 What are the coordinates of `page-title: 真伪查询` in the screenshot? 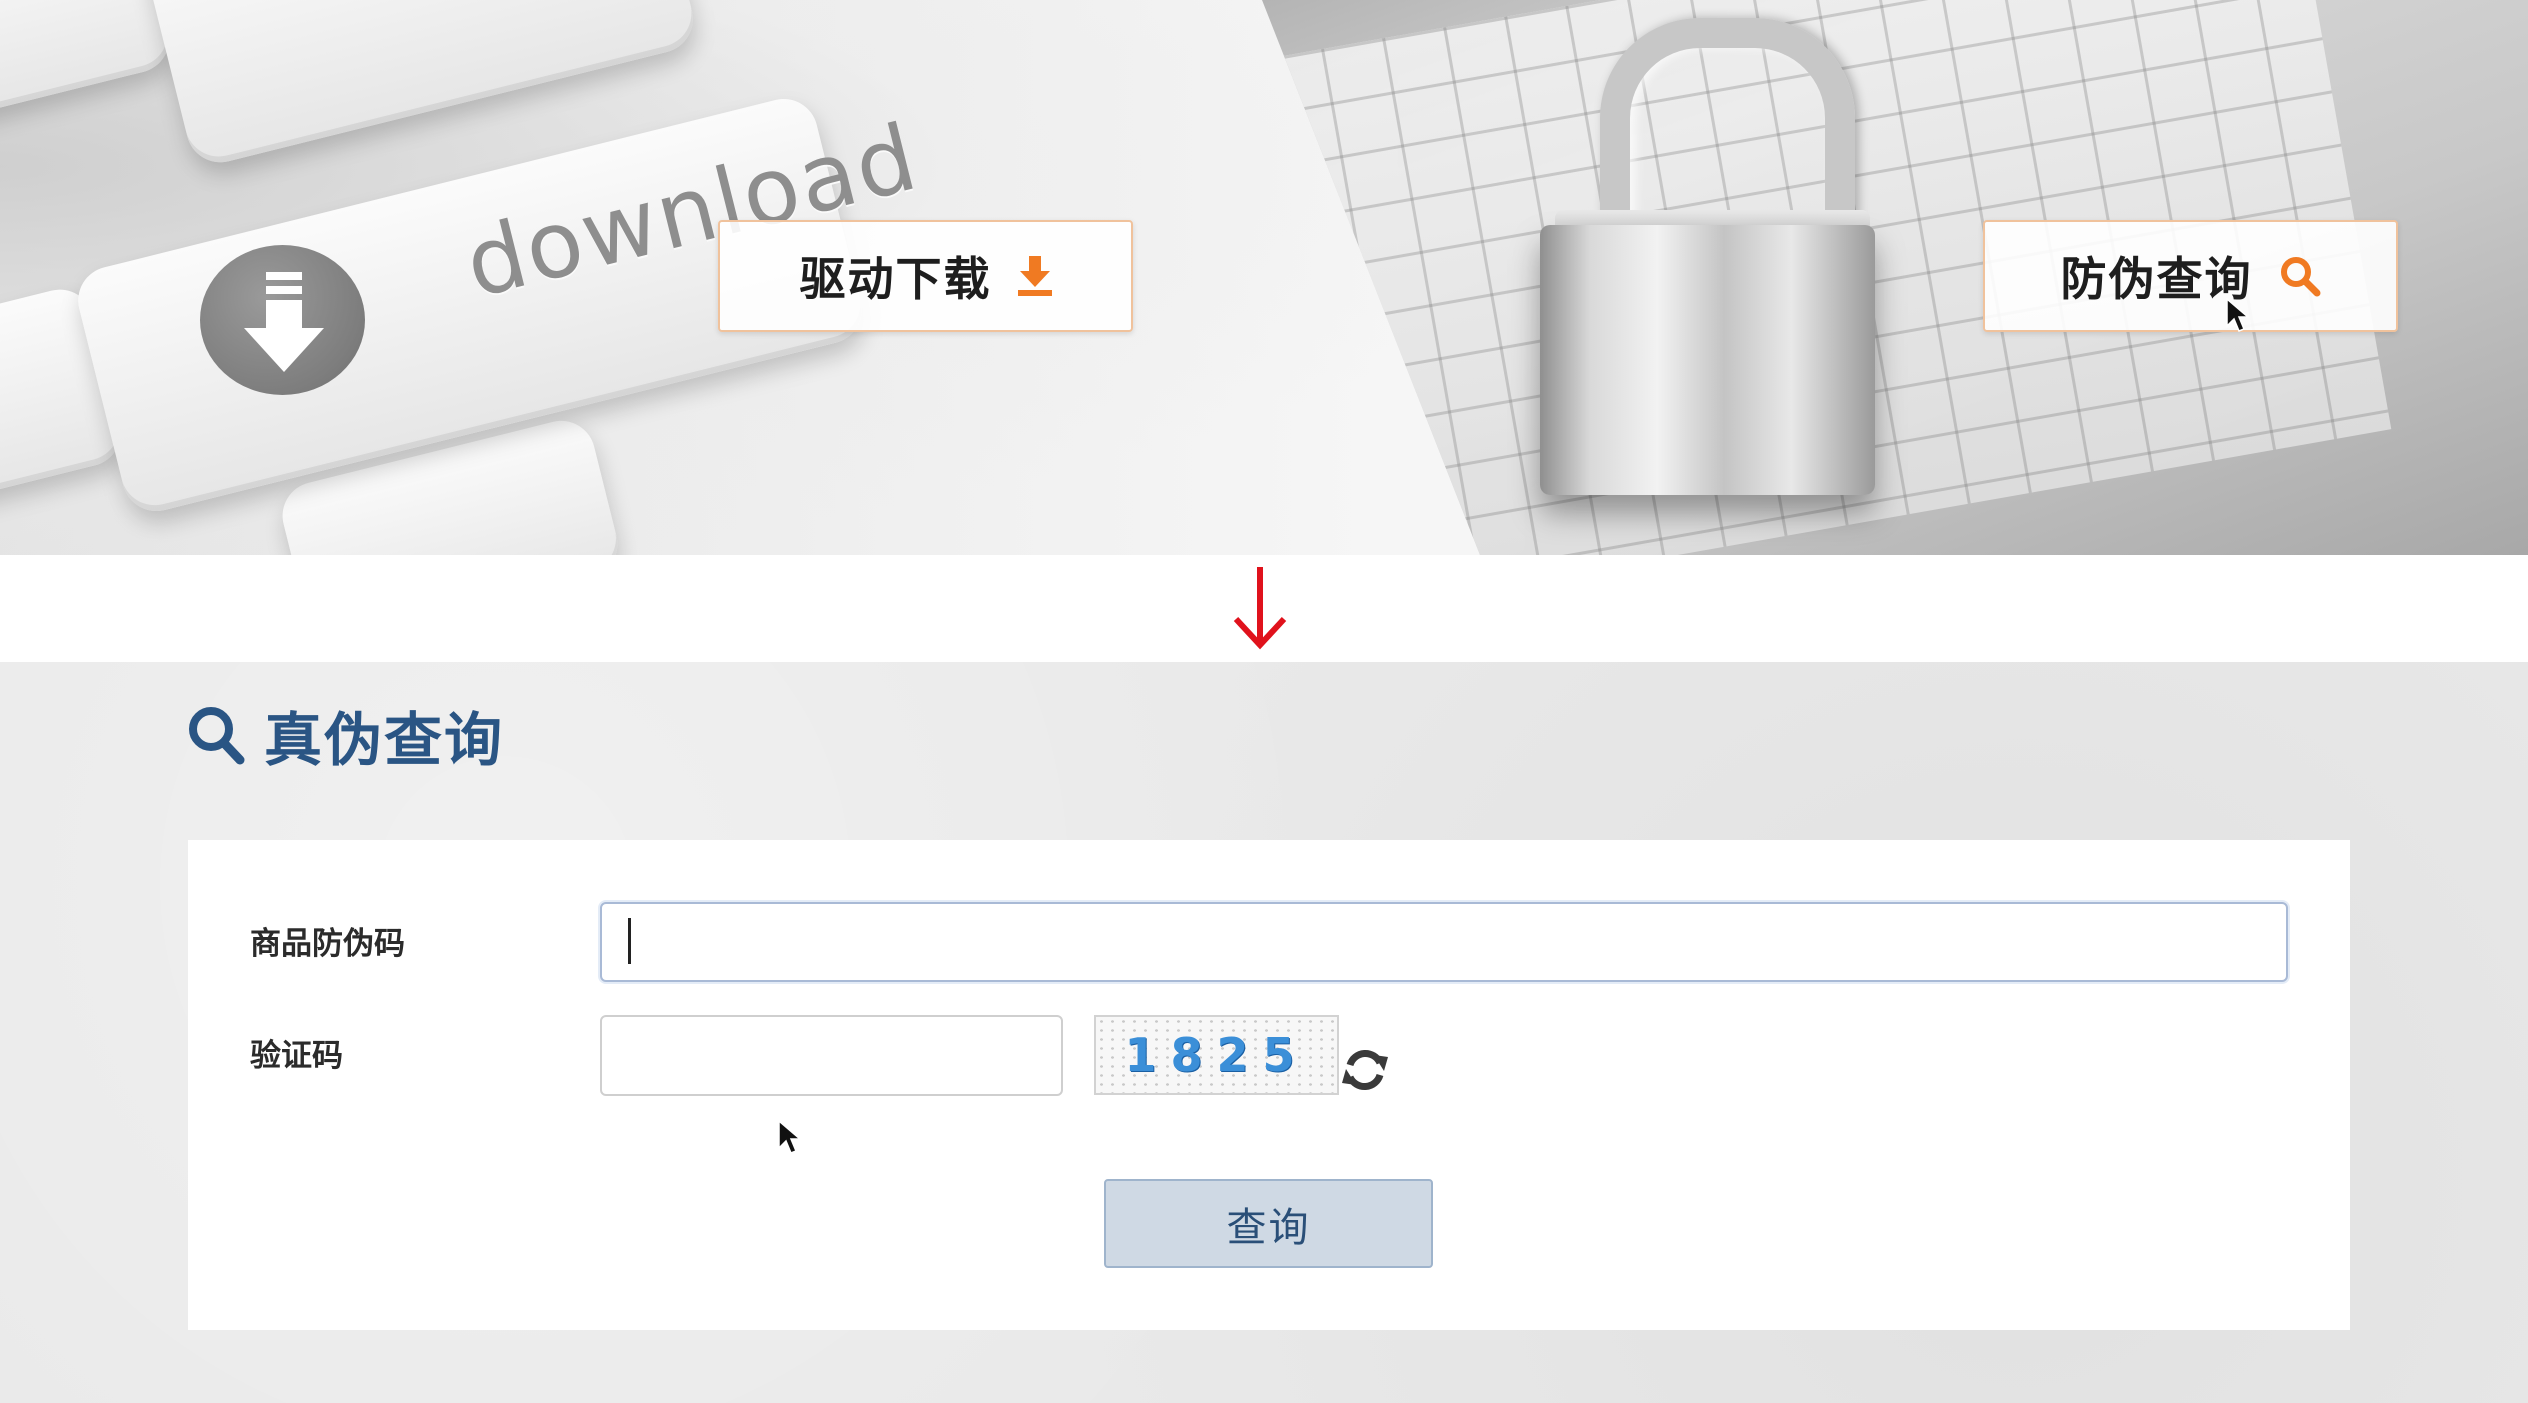 It's located at (384, 739).